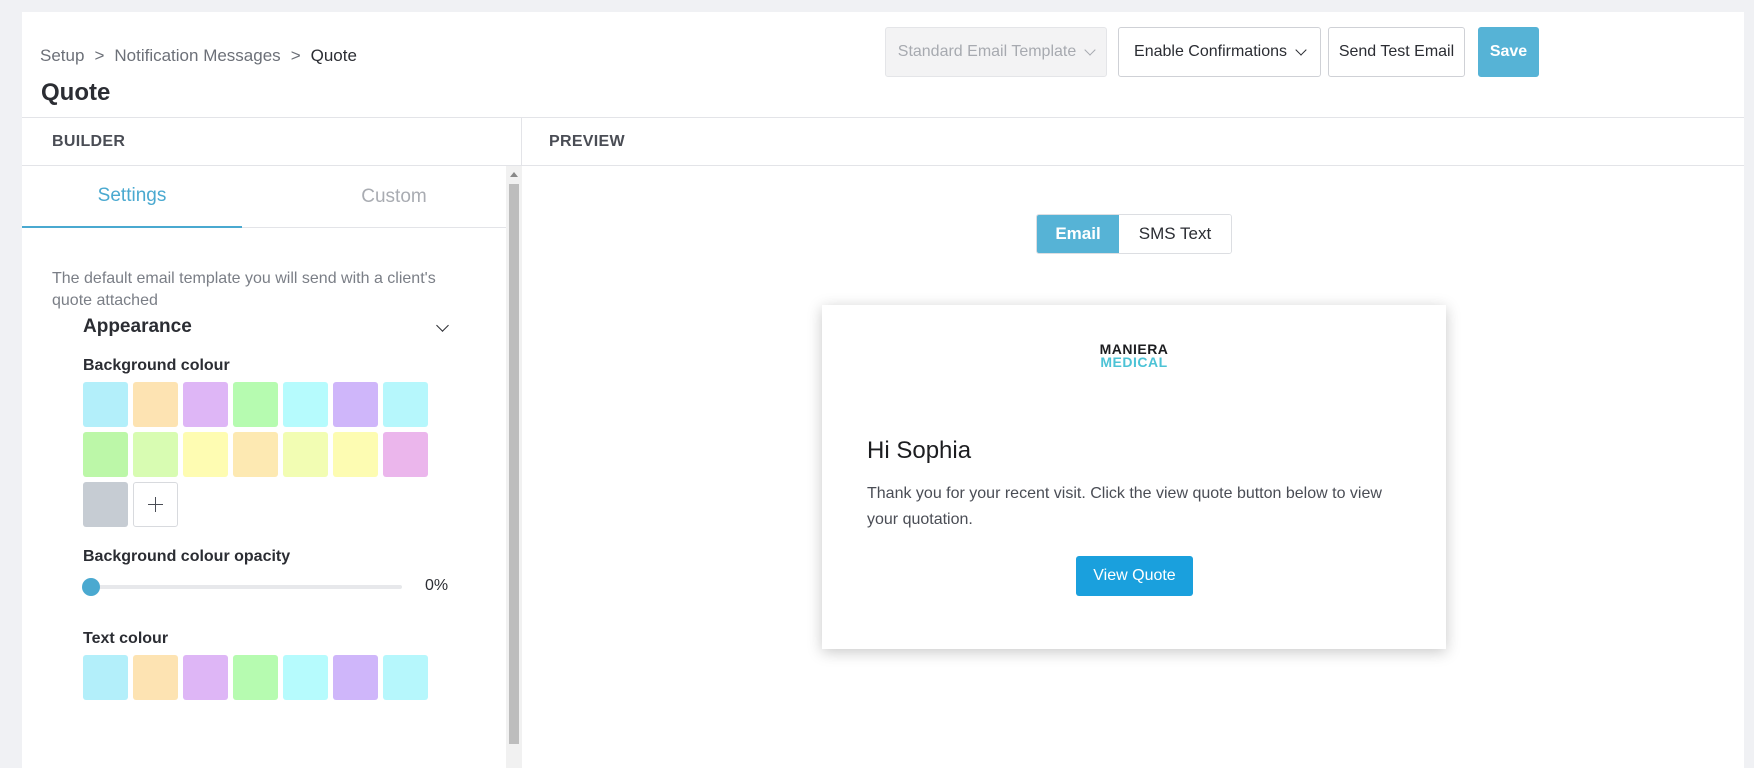 Image resolution: width=1754 pixels, height=768 pixels. Describe the element at coordinates (333, 55) in the screenshot. I see `breadcrumb-current: Quote` at that location.